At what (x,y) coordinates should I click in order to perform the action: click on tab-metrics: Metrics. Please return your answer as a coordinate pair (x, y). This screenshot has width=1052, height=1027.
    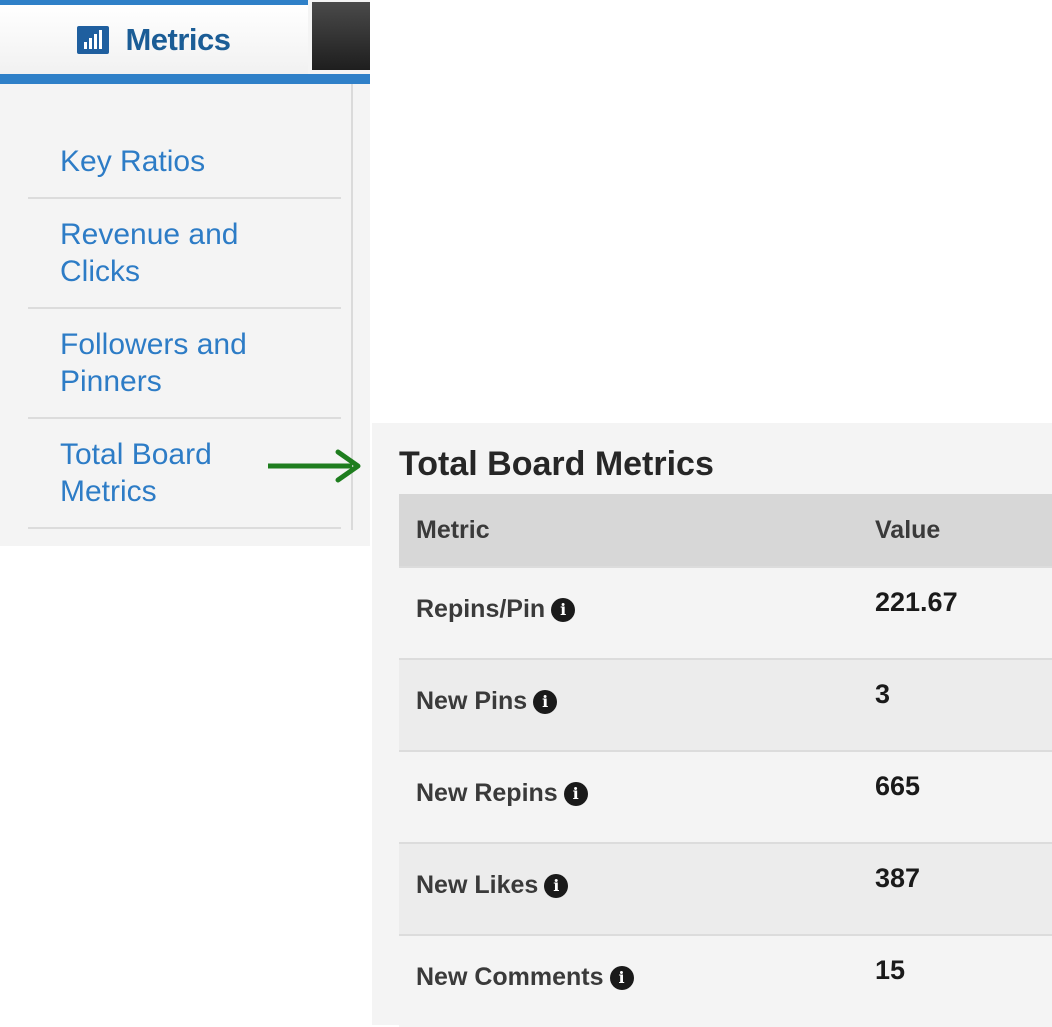
    Looking at the image, I should click on (154, 39).